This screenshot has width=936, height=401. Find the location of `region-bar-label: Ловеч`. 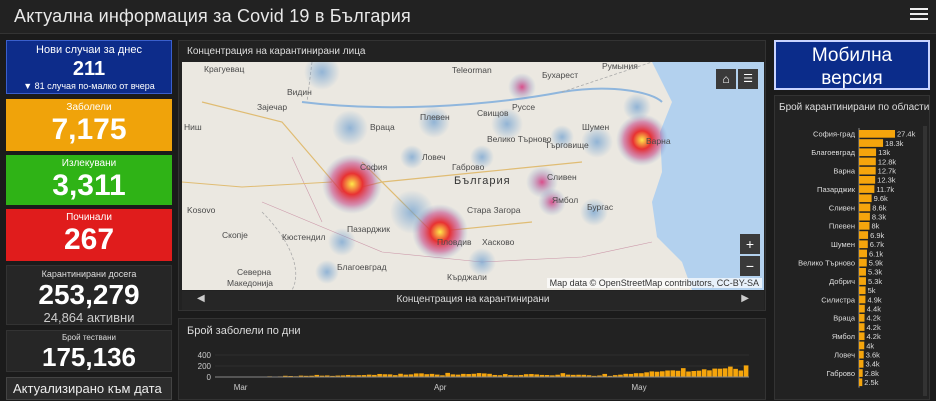

region-bar-label: Ловеч is located at coordinates (844, 355).